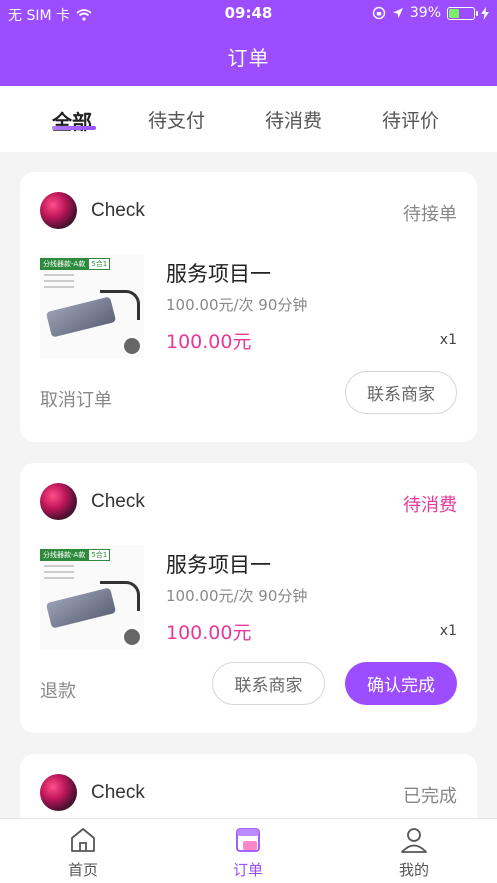  Describe the element at coordinates (410, 119) in the screenshot. I see `tab-pending-review: 待评价` at that location.